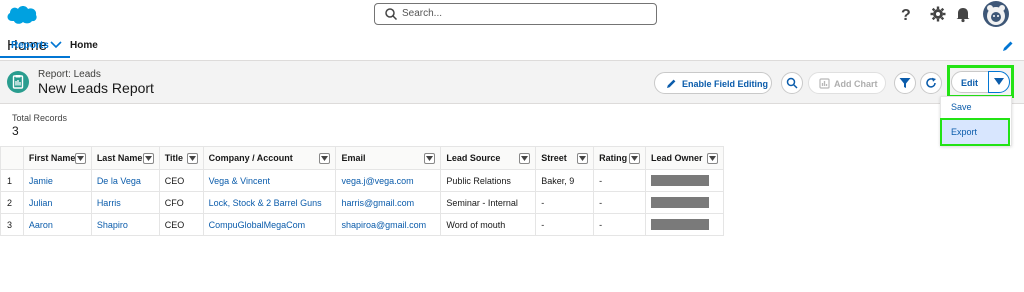 The image size is (1024, 292). I want to click on add-chart-label: Add Chart, so click(856, 84).